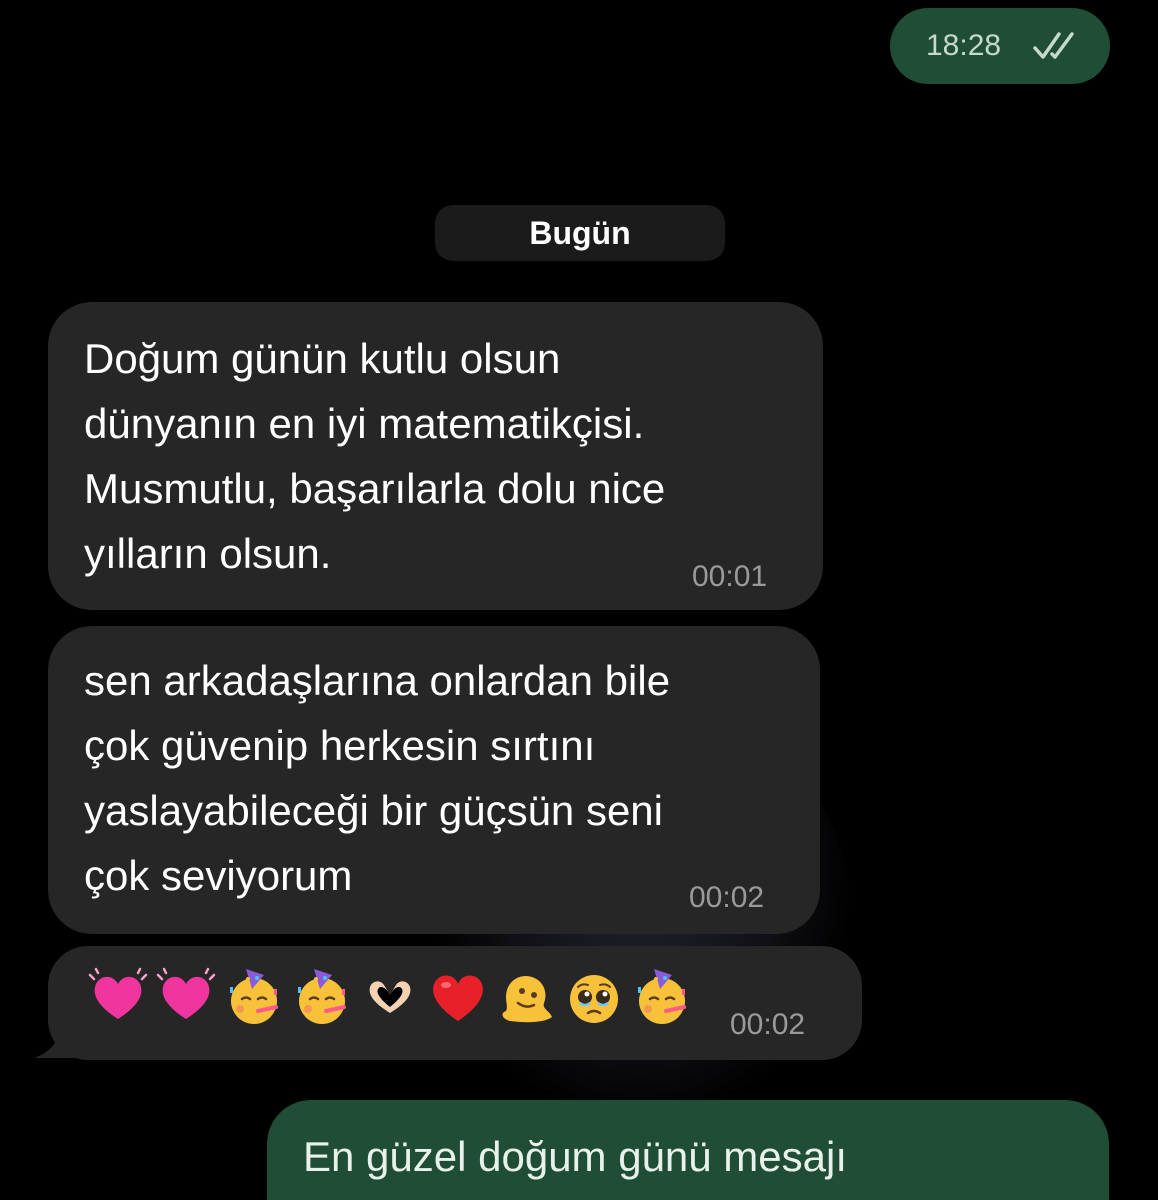  What do you see at coordinates (575, 1156) in the screenshot?
I see `message-text: En güzel doğum günü mesajı` at bounding box center [575, 1156].